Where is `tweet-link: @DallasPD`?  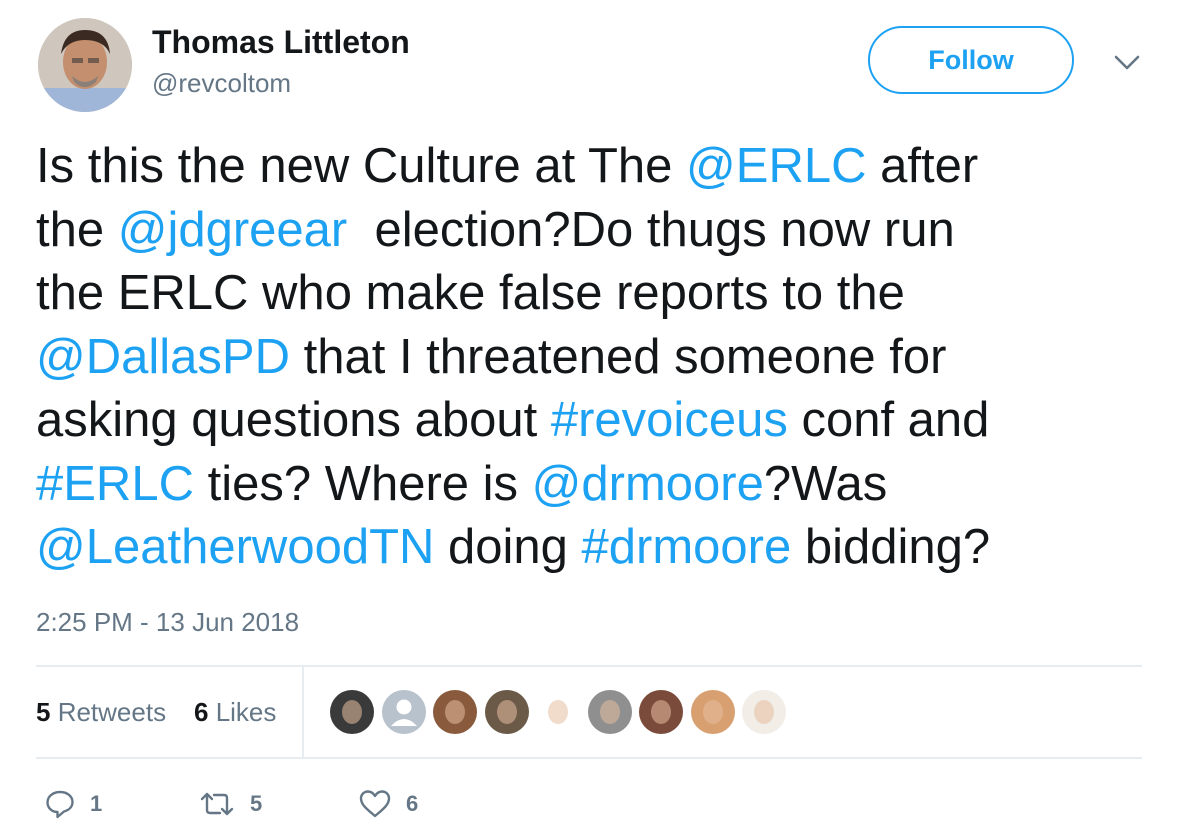 tweet-link: @DallasPD is located at coordinates (163, 357).